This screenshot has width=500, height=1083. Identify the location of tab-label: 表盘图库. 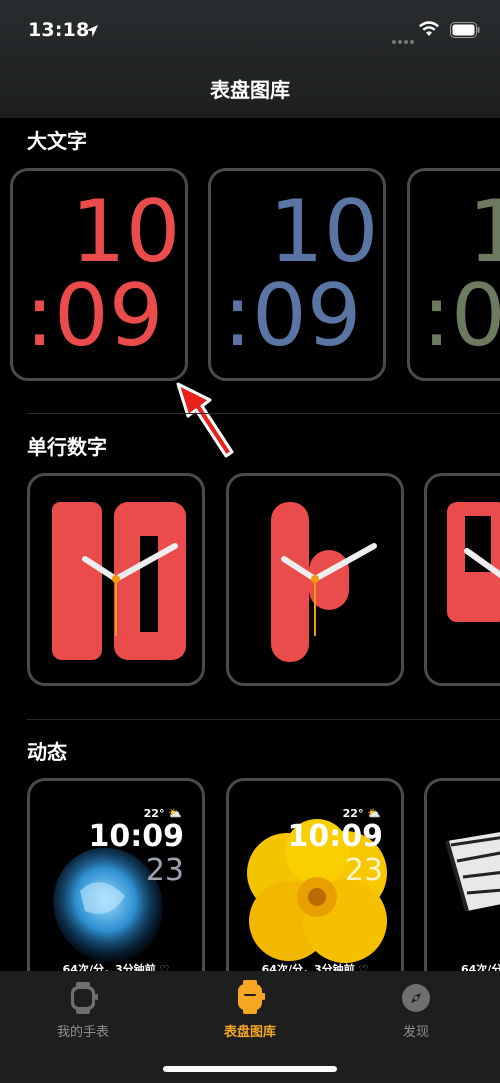
(249, 1032).